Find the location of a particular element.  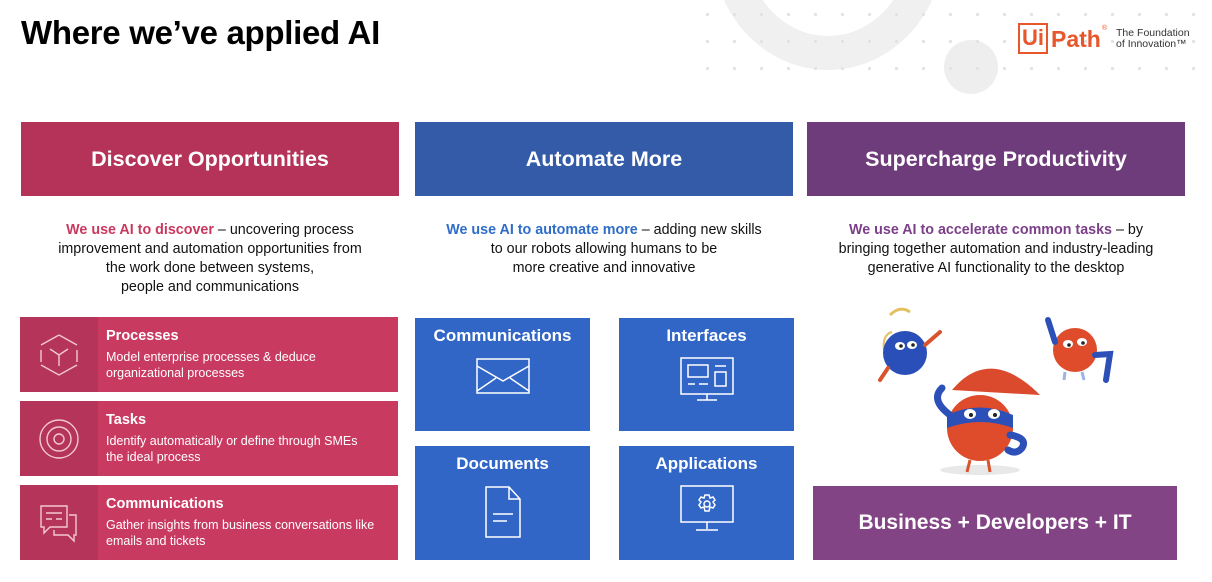

logo-mark-box: Ui is located at coordinates (1033, 38).